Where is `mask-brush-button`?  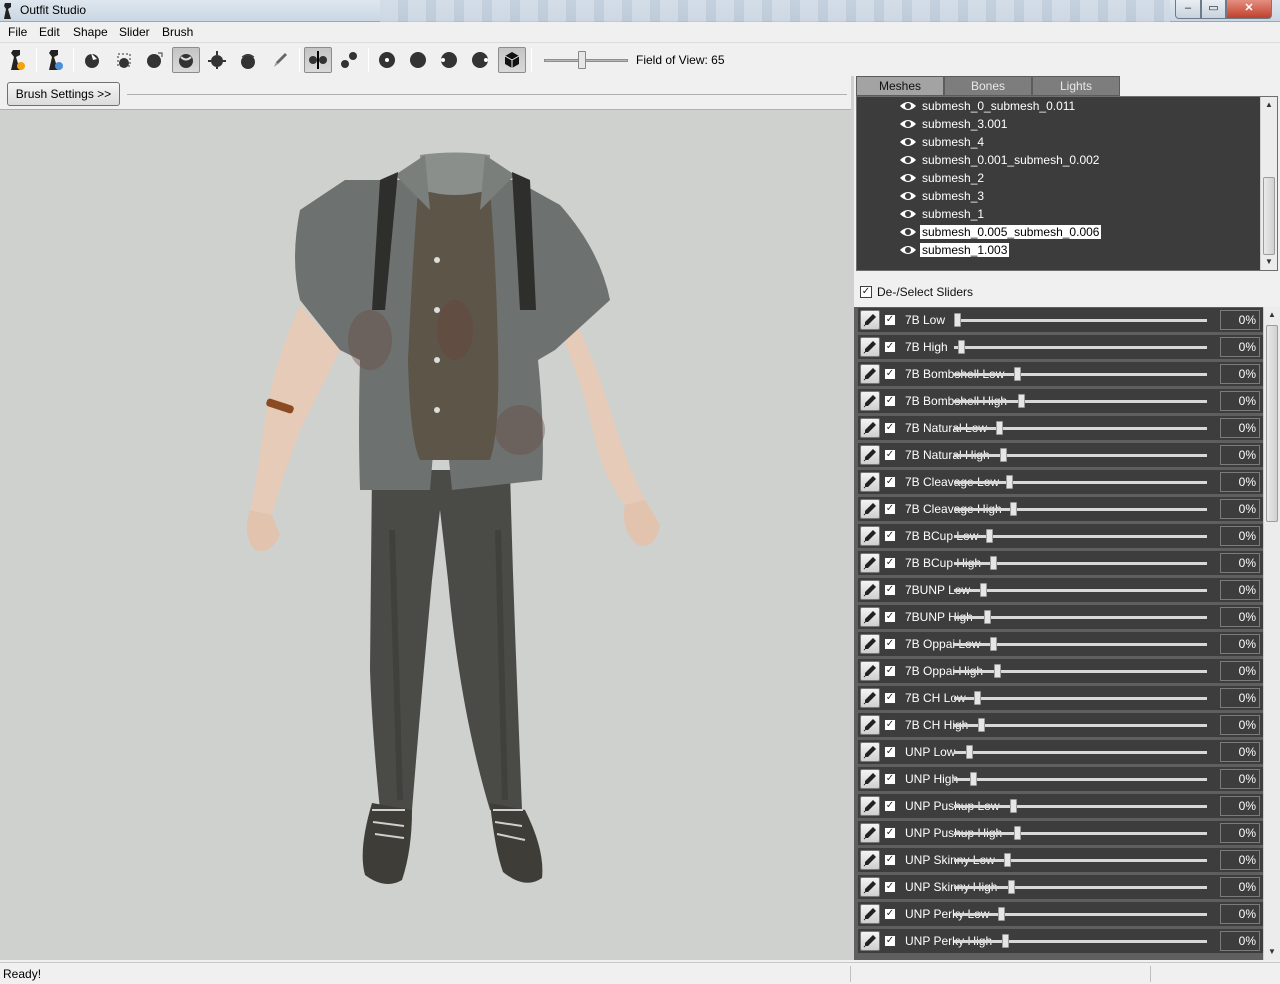 mask-brush-button is located at coordinates (124, 60).